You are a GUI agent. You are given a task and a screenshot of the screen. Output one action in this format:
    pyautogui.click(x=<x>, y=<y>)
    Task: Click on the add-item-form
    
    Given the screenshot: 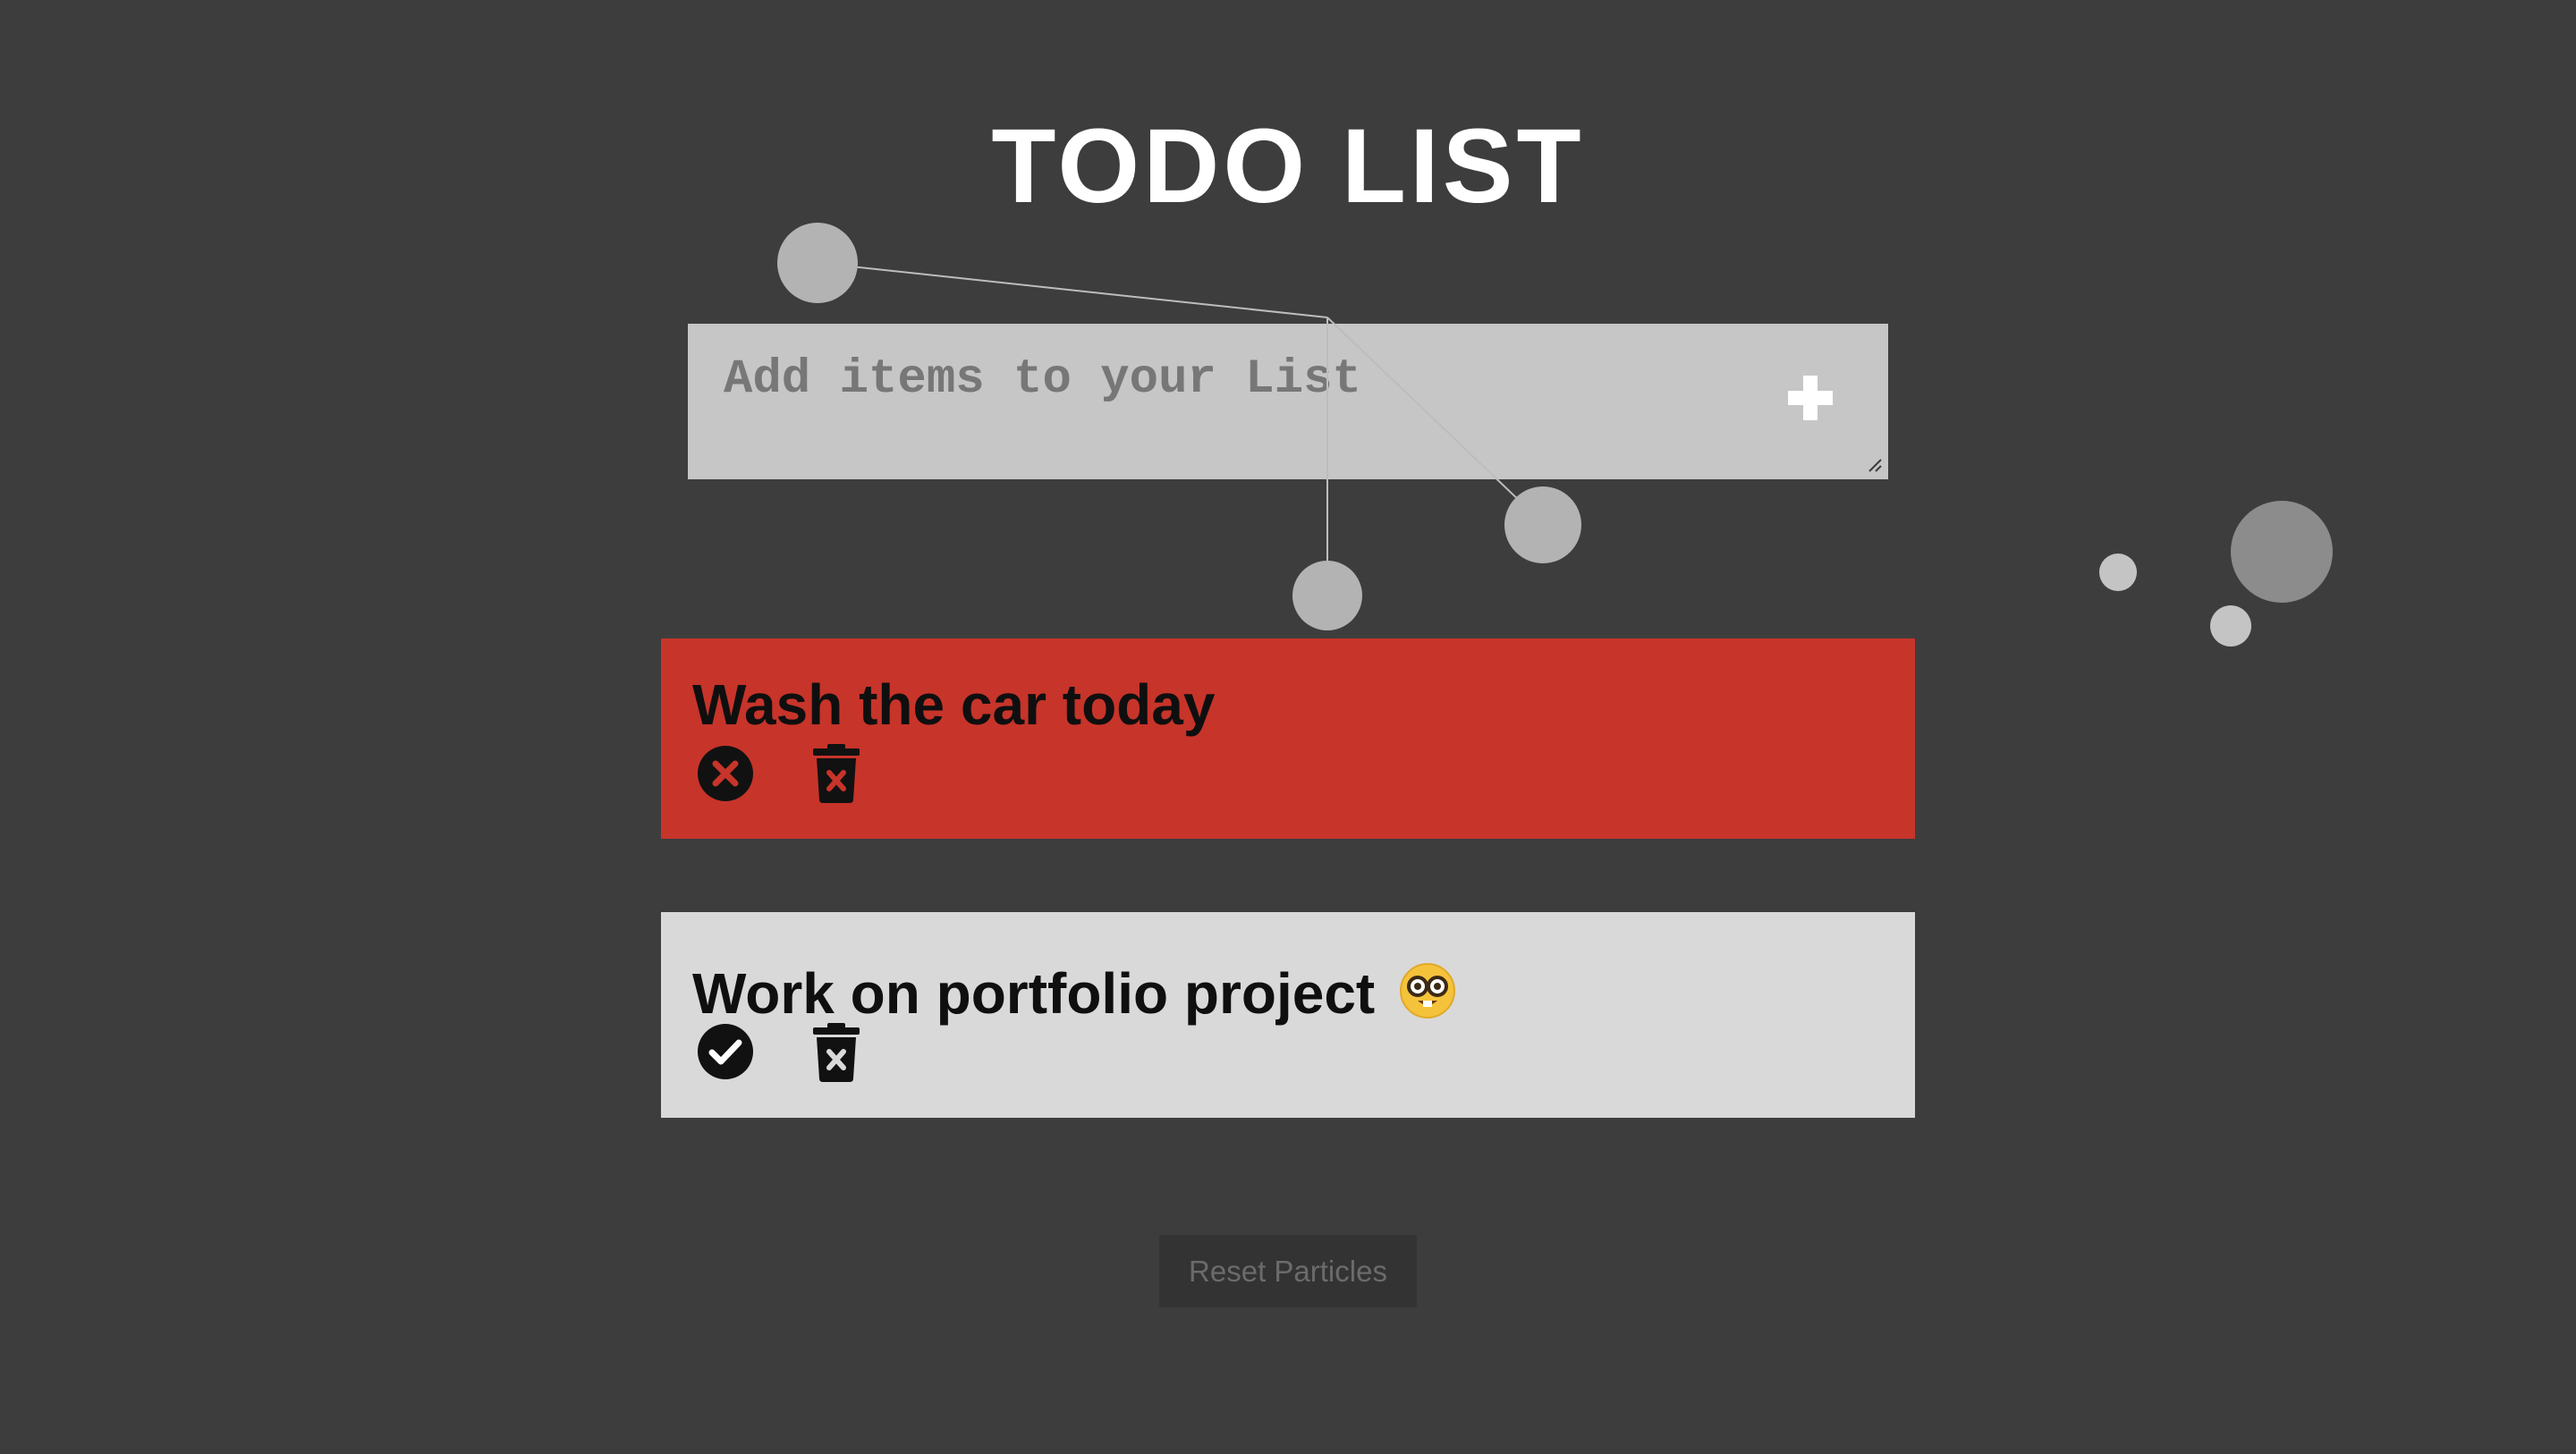 What is the action you would take?
    pyautogui.click(x=1288, y=401)
    